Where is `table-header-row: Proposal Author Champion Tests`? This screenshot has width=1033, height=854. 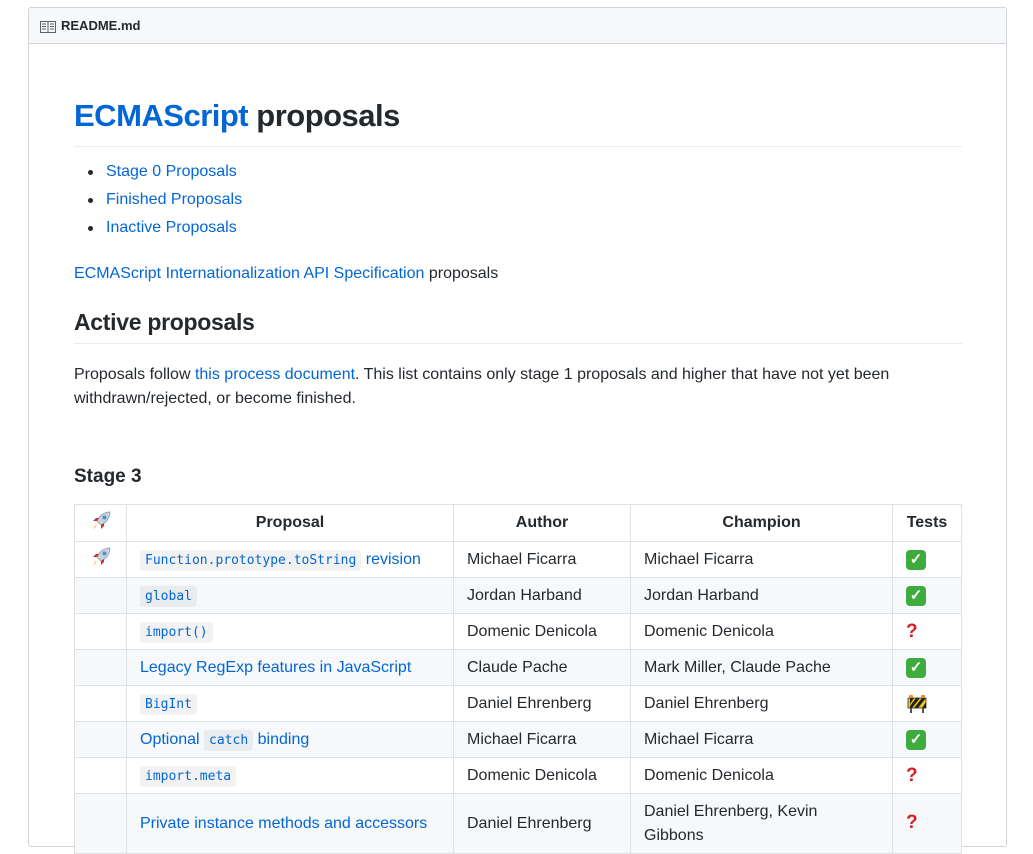 table-header-row: Proposal Author Champion Tests is located at coordinates (518, 523).